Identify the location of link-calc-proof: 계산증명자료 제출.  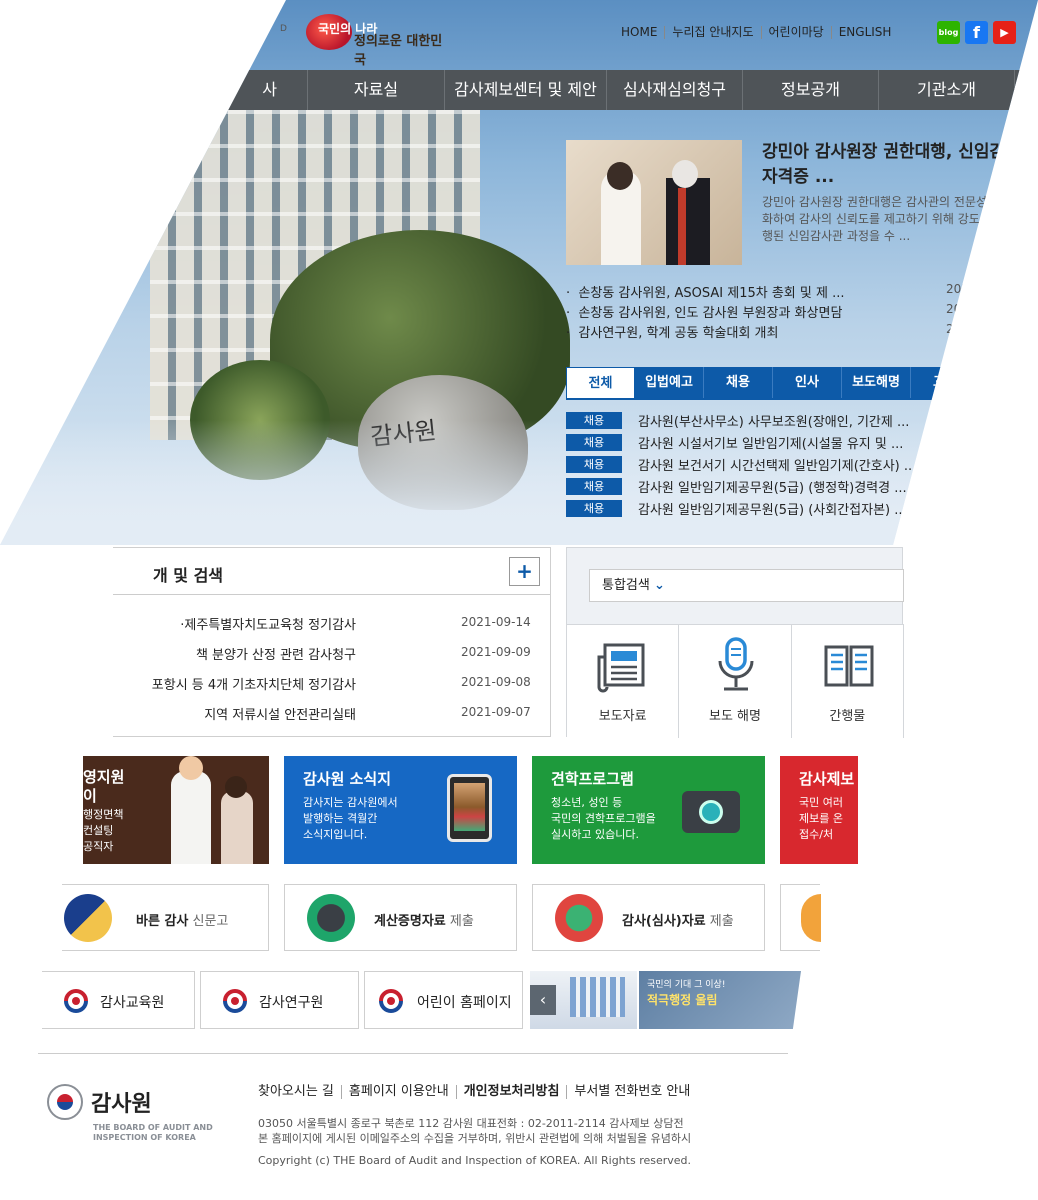
(400, 917).